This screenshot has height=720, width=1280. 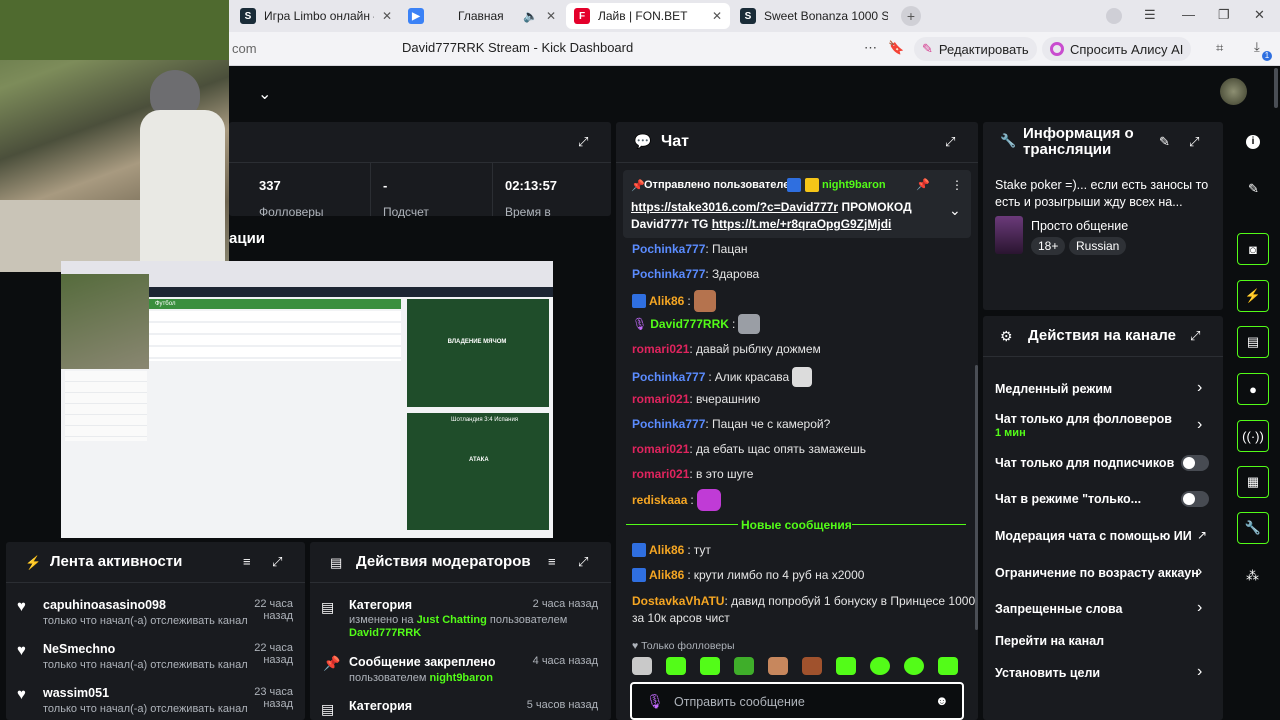 What do you see at coordinates (854, 185) in the screenshot?
I see `pinned-user: night9baron` at bounding box center [854, 185].